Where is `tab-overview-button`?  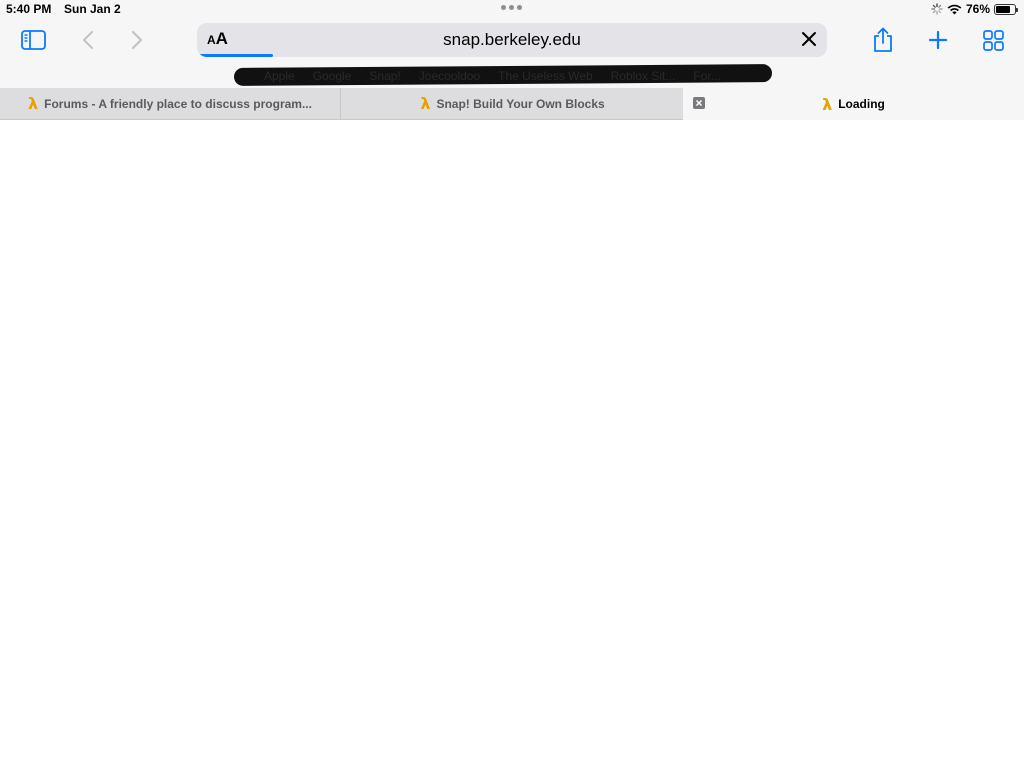 tab-overview-button is located at coordinates (993, 40).